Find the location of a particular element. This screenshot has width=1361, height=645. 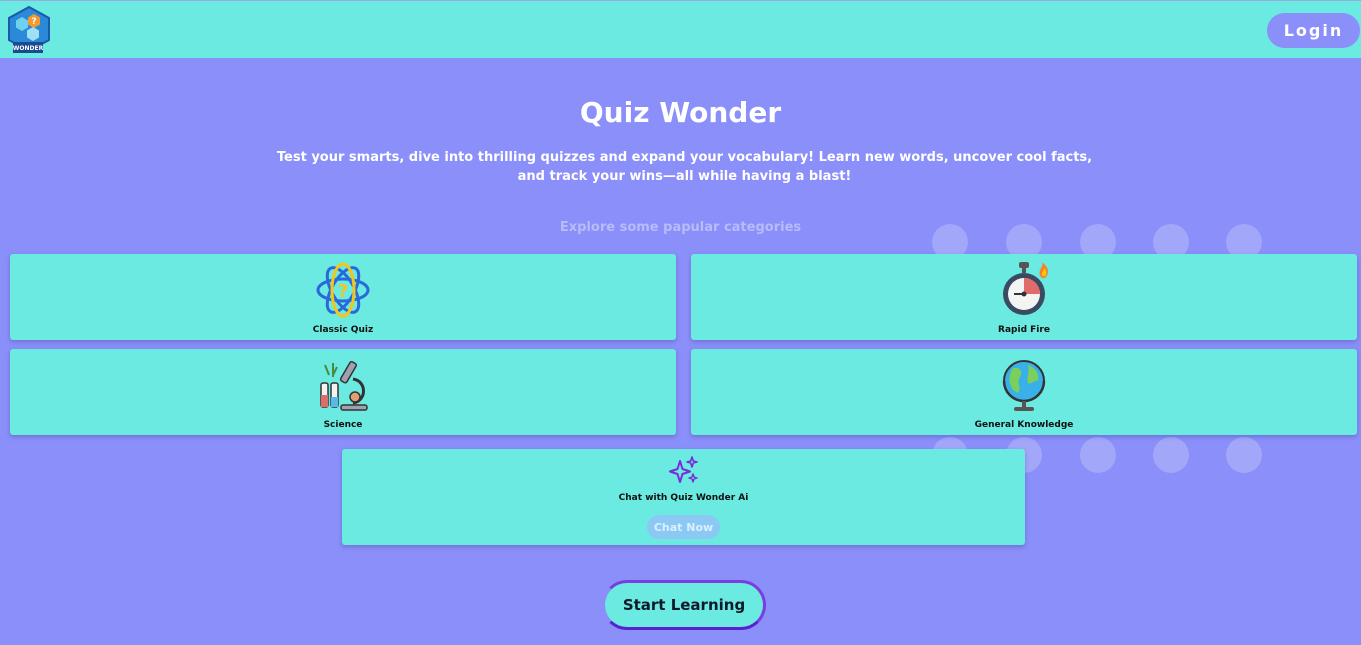

logo-wordmark: WONDER is located at coordinates (28, 48).